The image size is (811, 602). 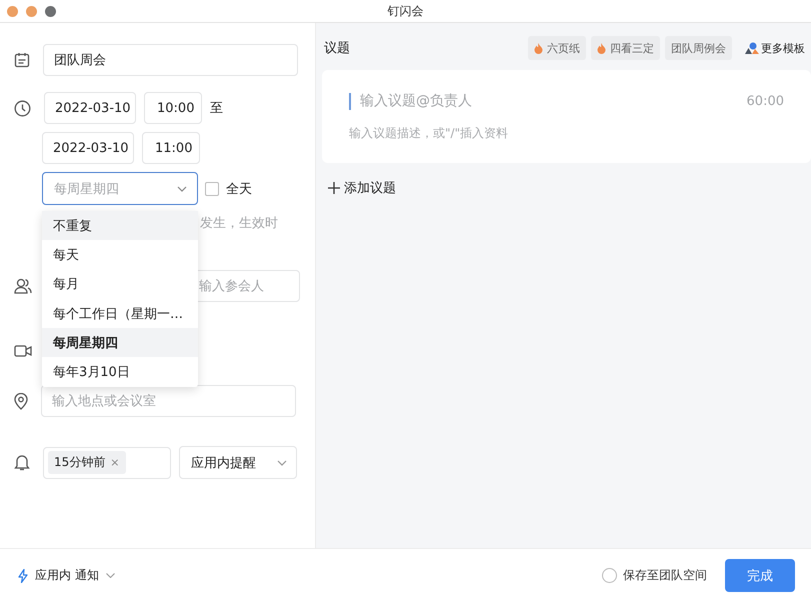 I want to click on notification-dropdown: 应用内 通知, so click(x=66, y=575).